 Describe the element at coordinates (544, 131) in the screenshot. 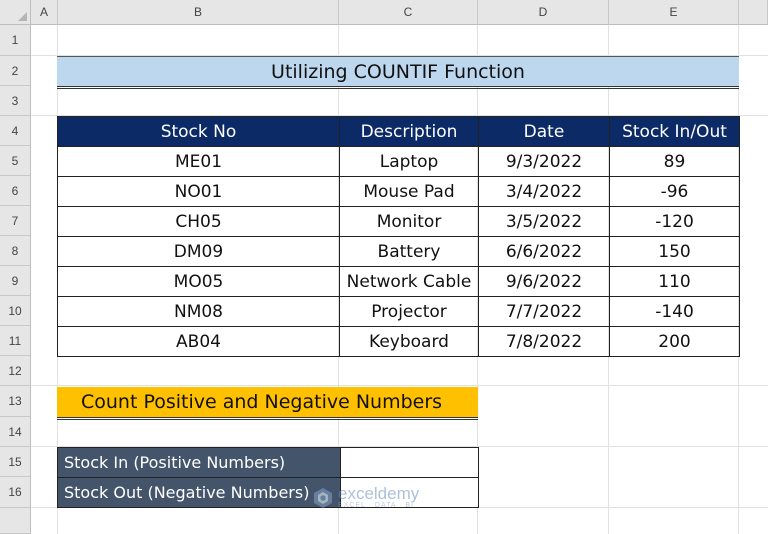

I see `header-date: Date` at that location.